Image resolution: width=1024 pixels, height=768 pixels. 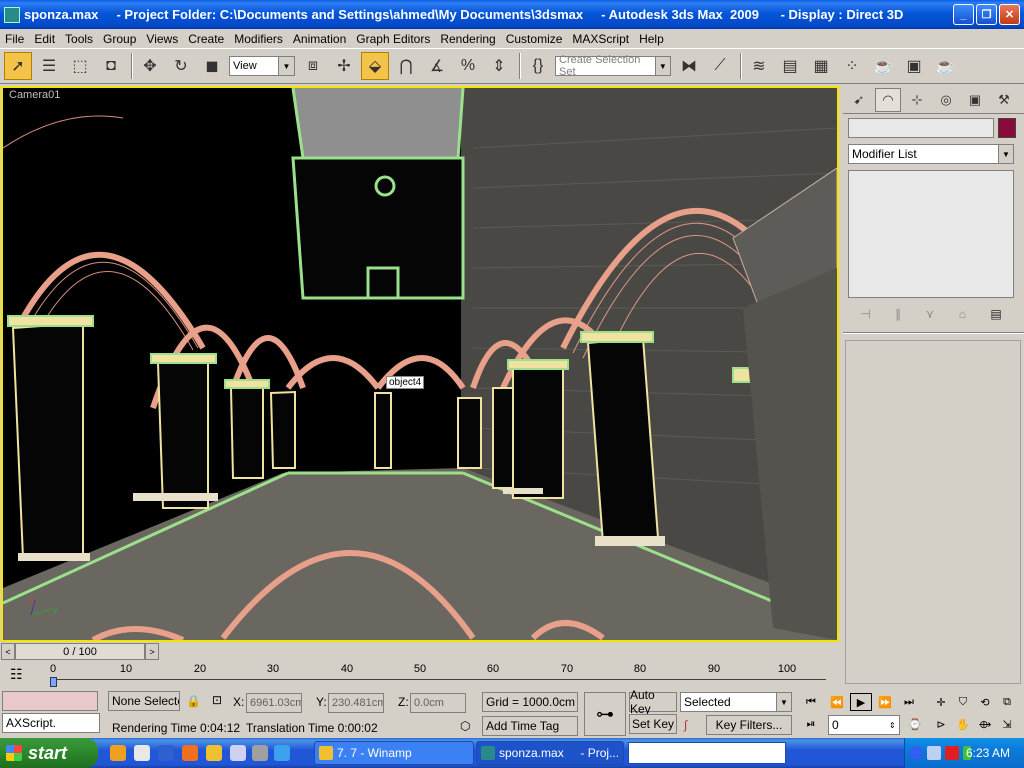 What do you see at coordinates (864, 725) in the screenshot?
I see `current-frame-spinner: 0 ⇕` at bounding box center [864, 725].